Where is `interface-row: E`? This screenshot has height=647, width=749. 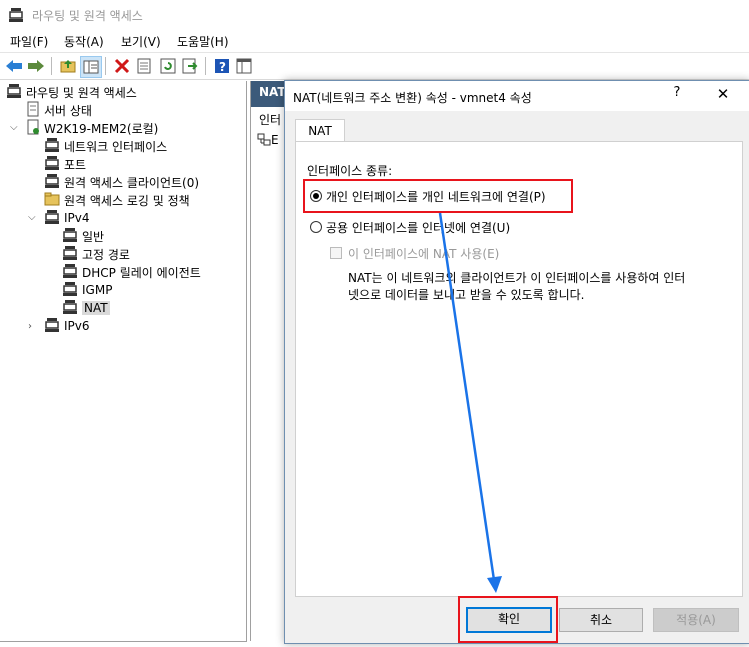 interface-row: E is located at coordinates (268, 140).